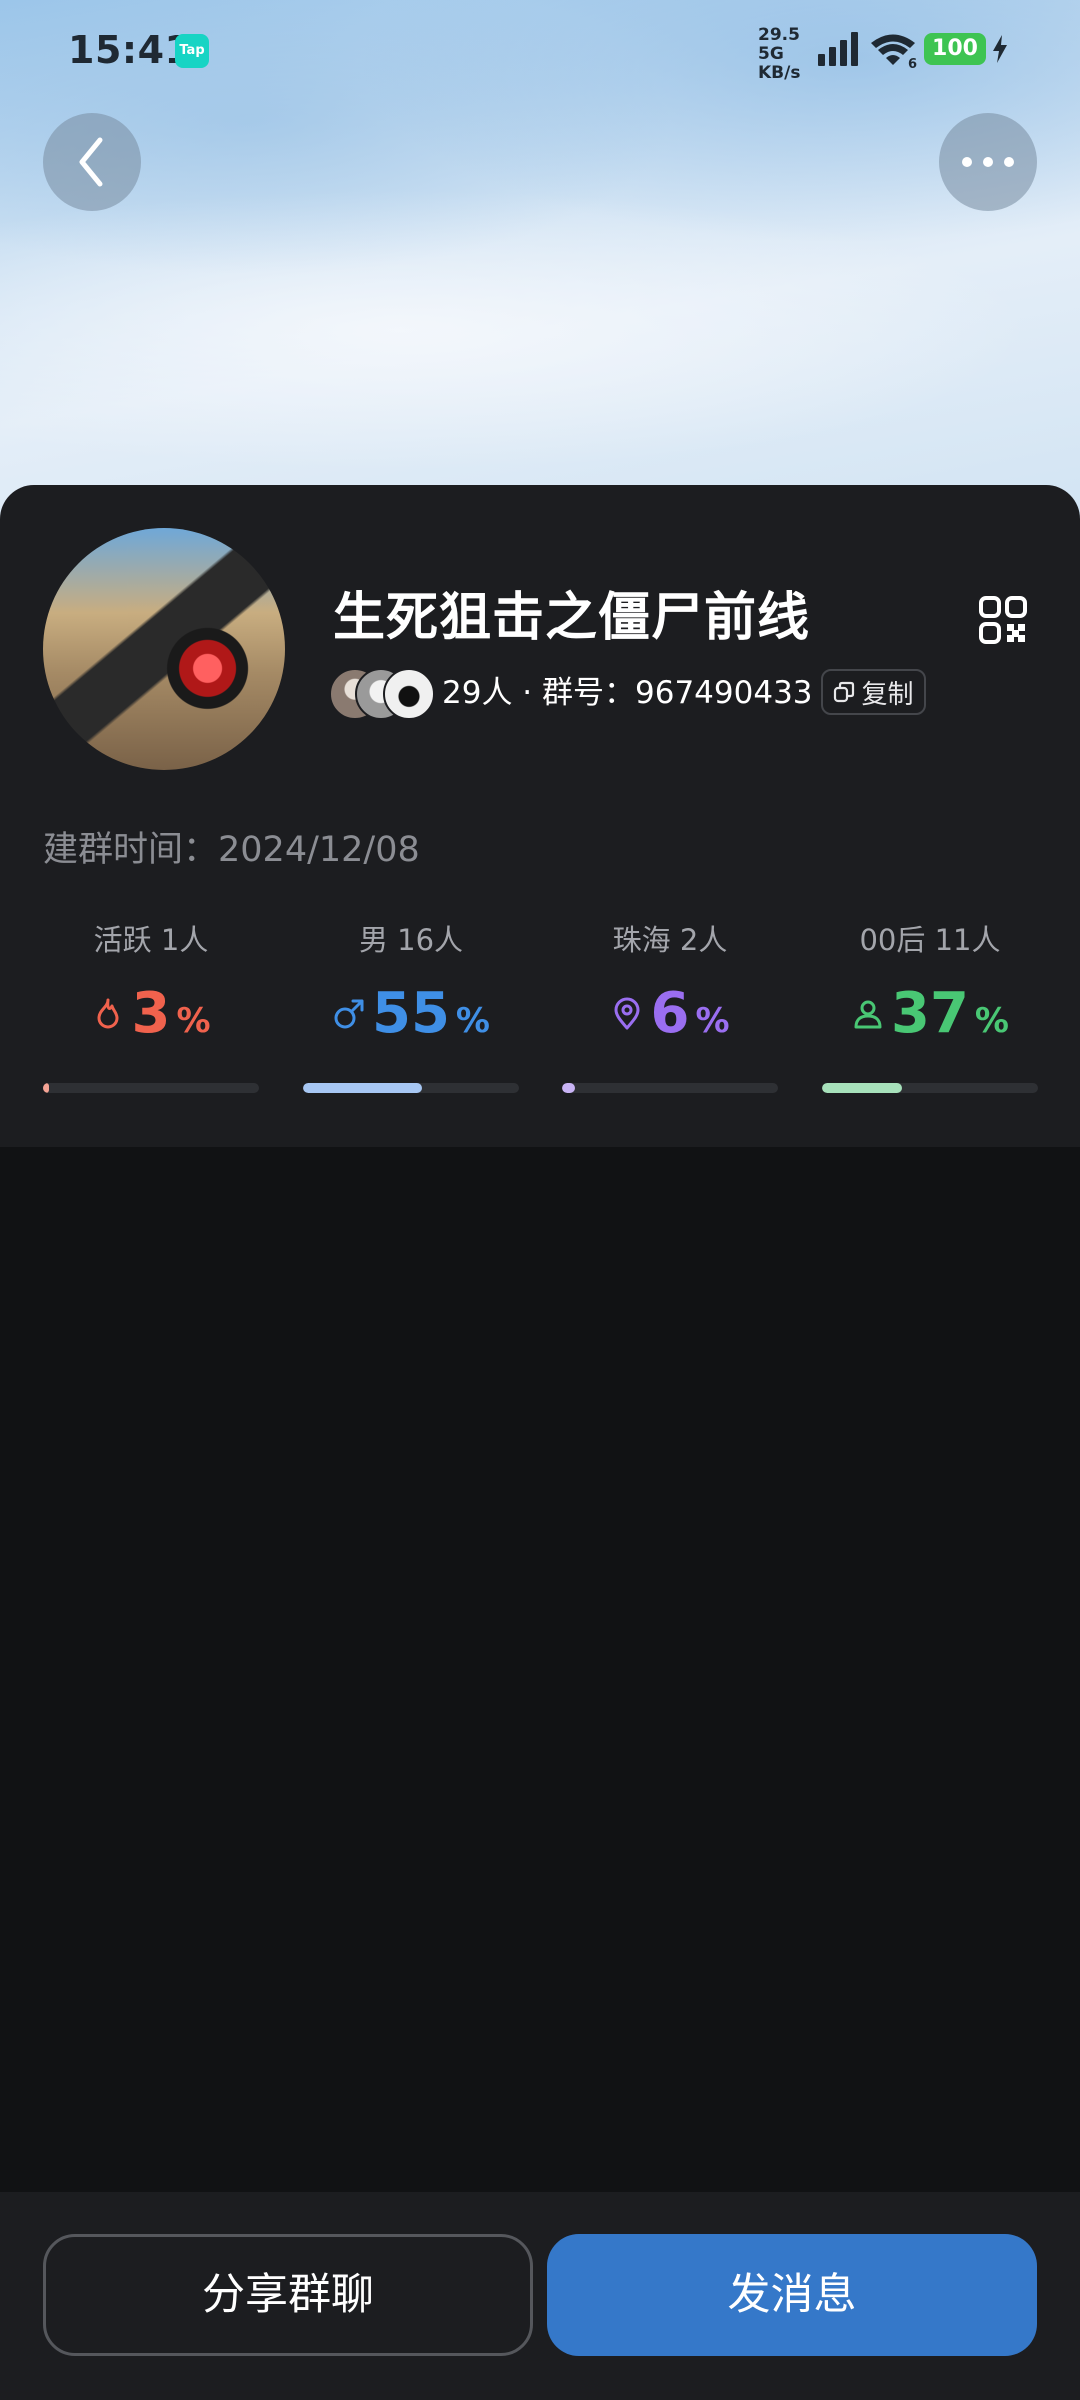 The image size is (1080, 2400). I want to click on stat-label: 男 16人, so click(411, 940).